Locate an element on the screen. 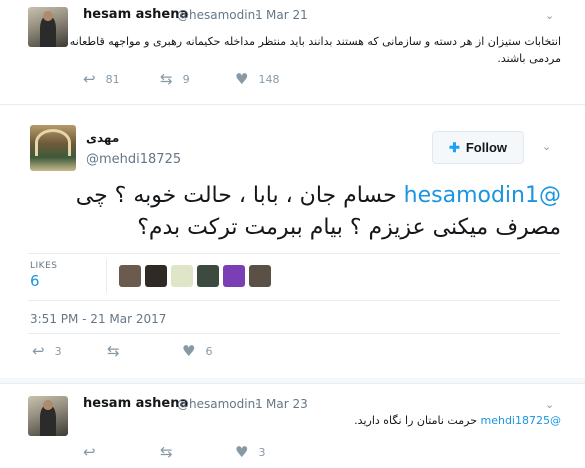  mention-link: @mehdi18725 is located at coordinates (521, 420).